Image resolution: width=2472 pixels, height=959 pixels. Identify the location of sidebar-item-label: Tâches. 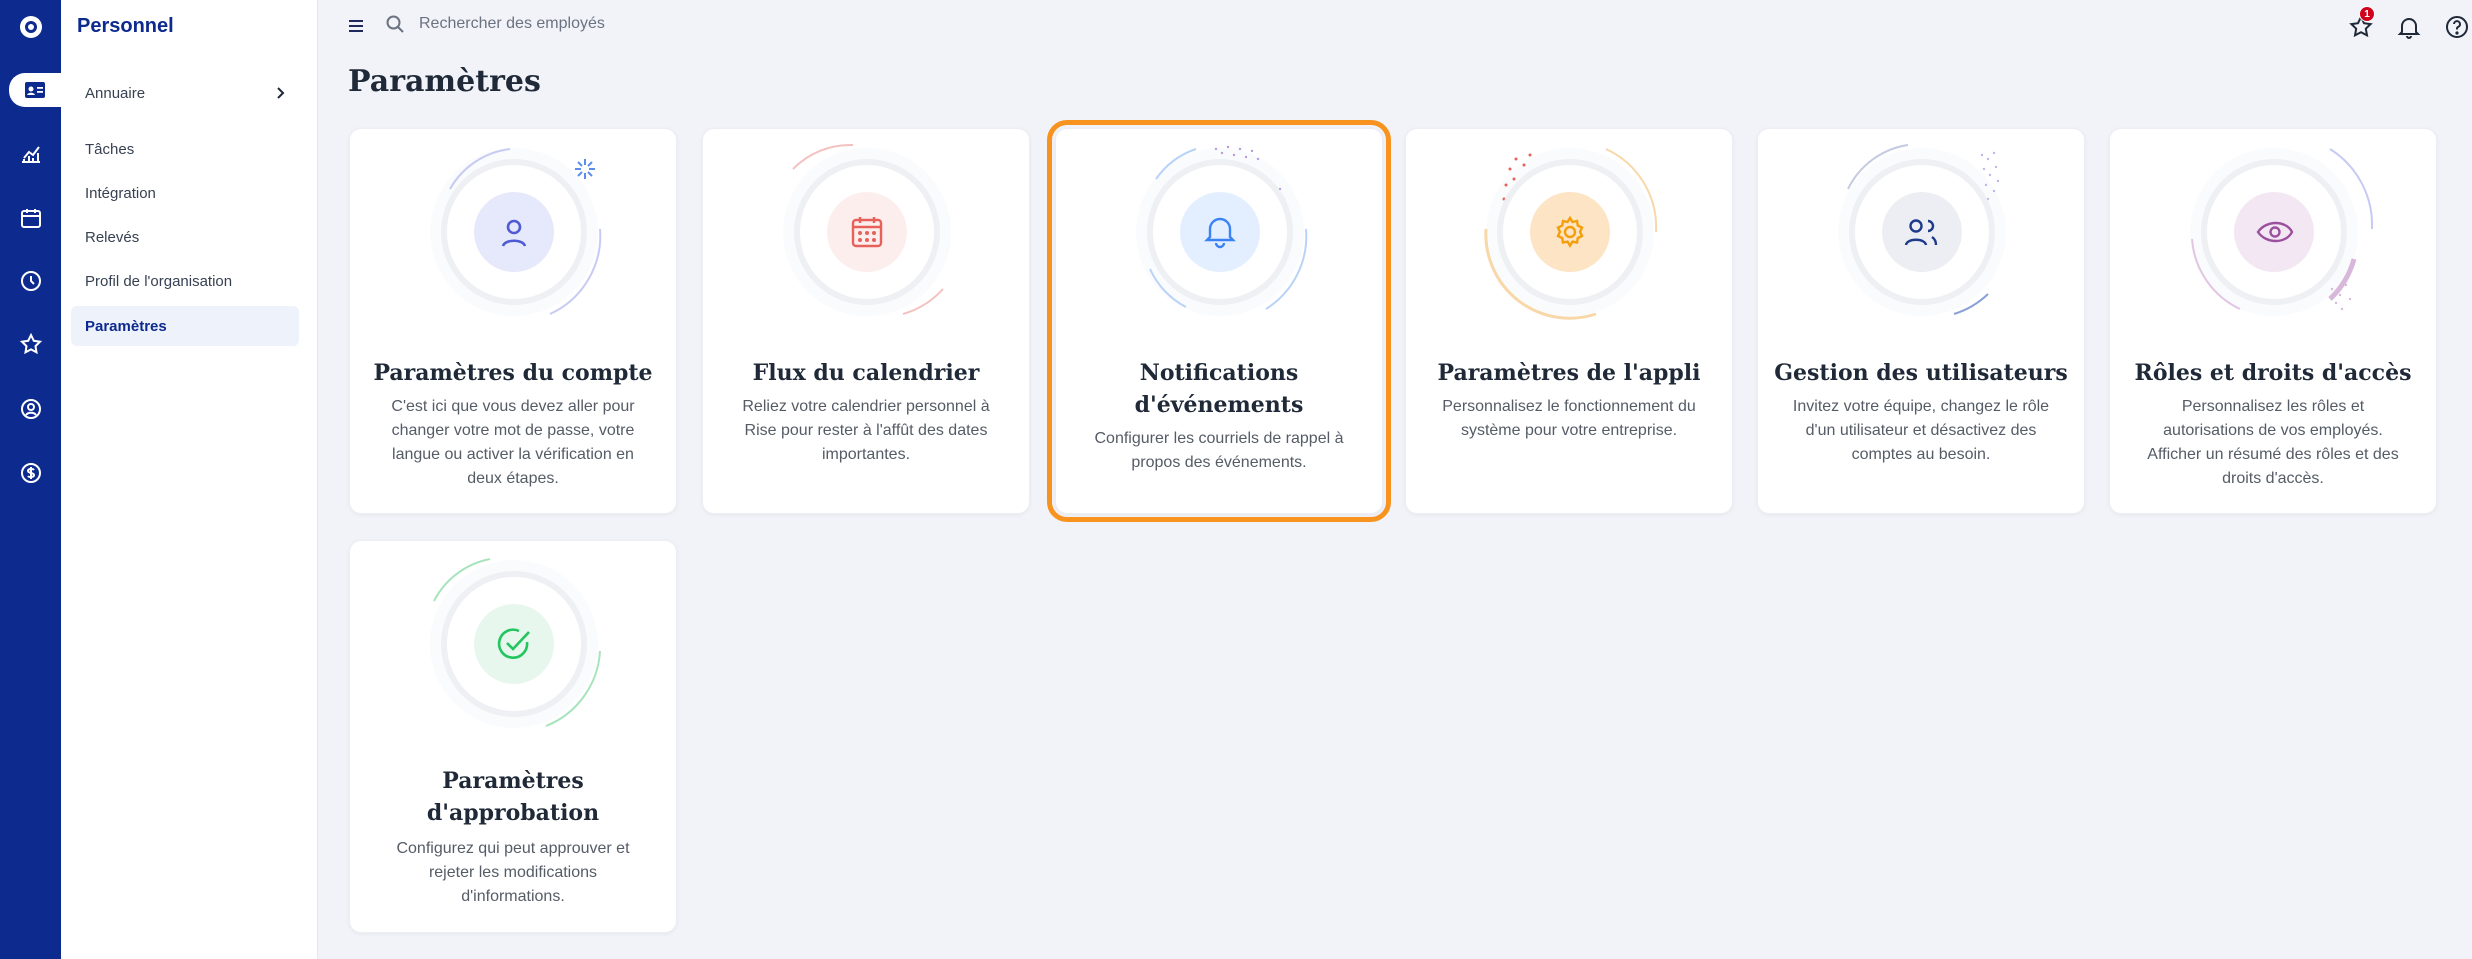
(110, 149).